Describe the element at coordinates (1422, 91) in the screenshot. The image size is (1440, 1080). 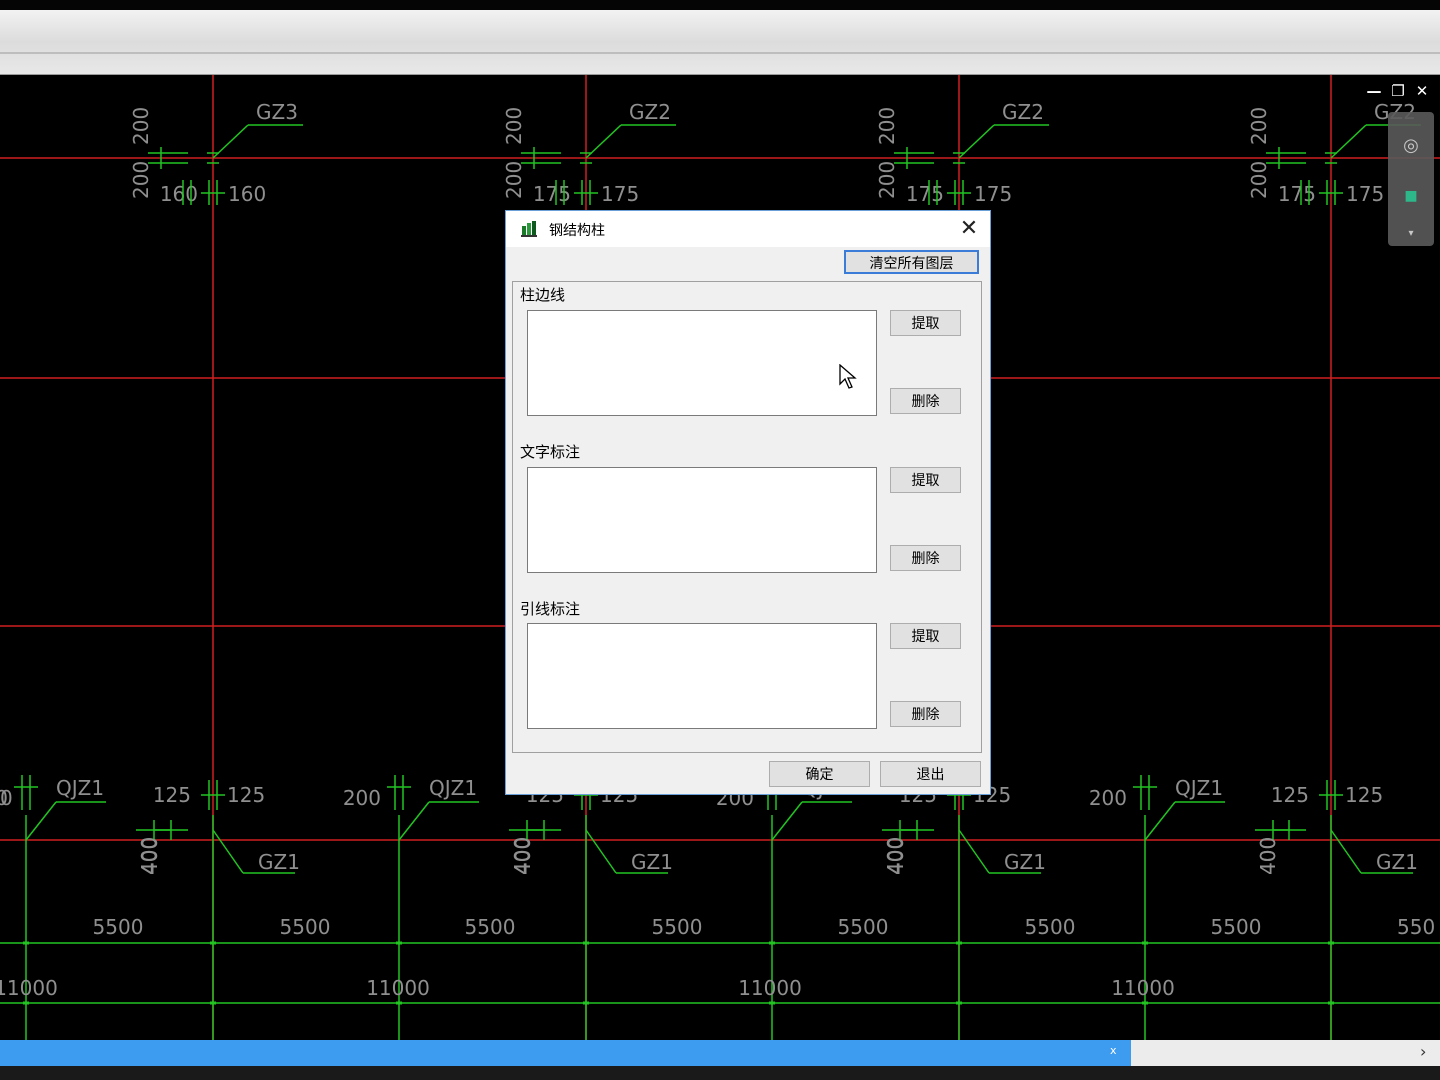
I see `close-drawing-icon: ✕` at that location.